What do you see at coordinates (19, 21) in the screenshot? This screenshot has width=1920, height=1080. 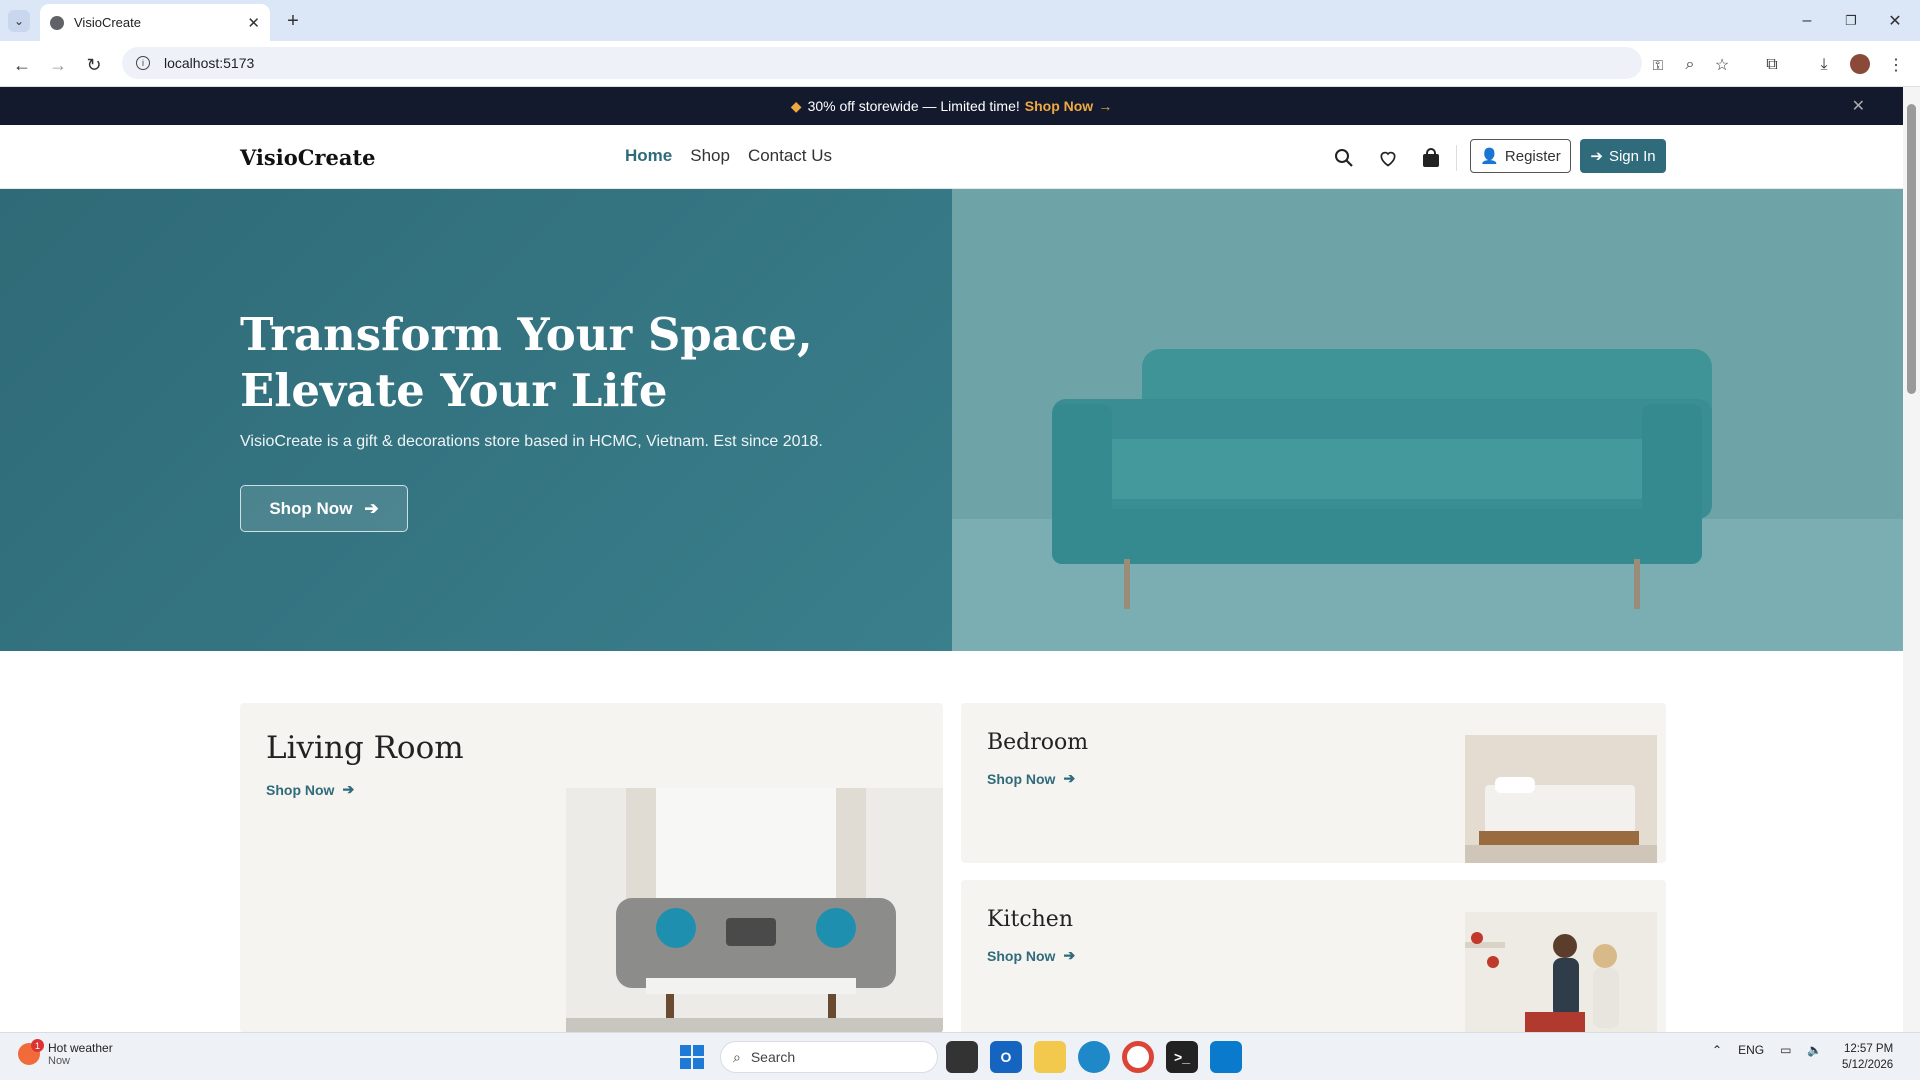 I see `tab-search-icon: ⌄` at bounding box center [19, 21].